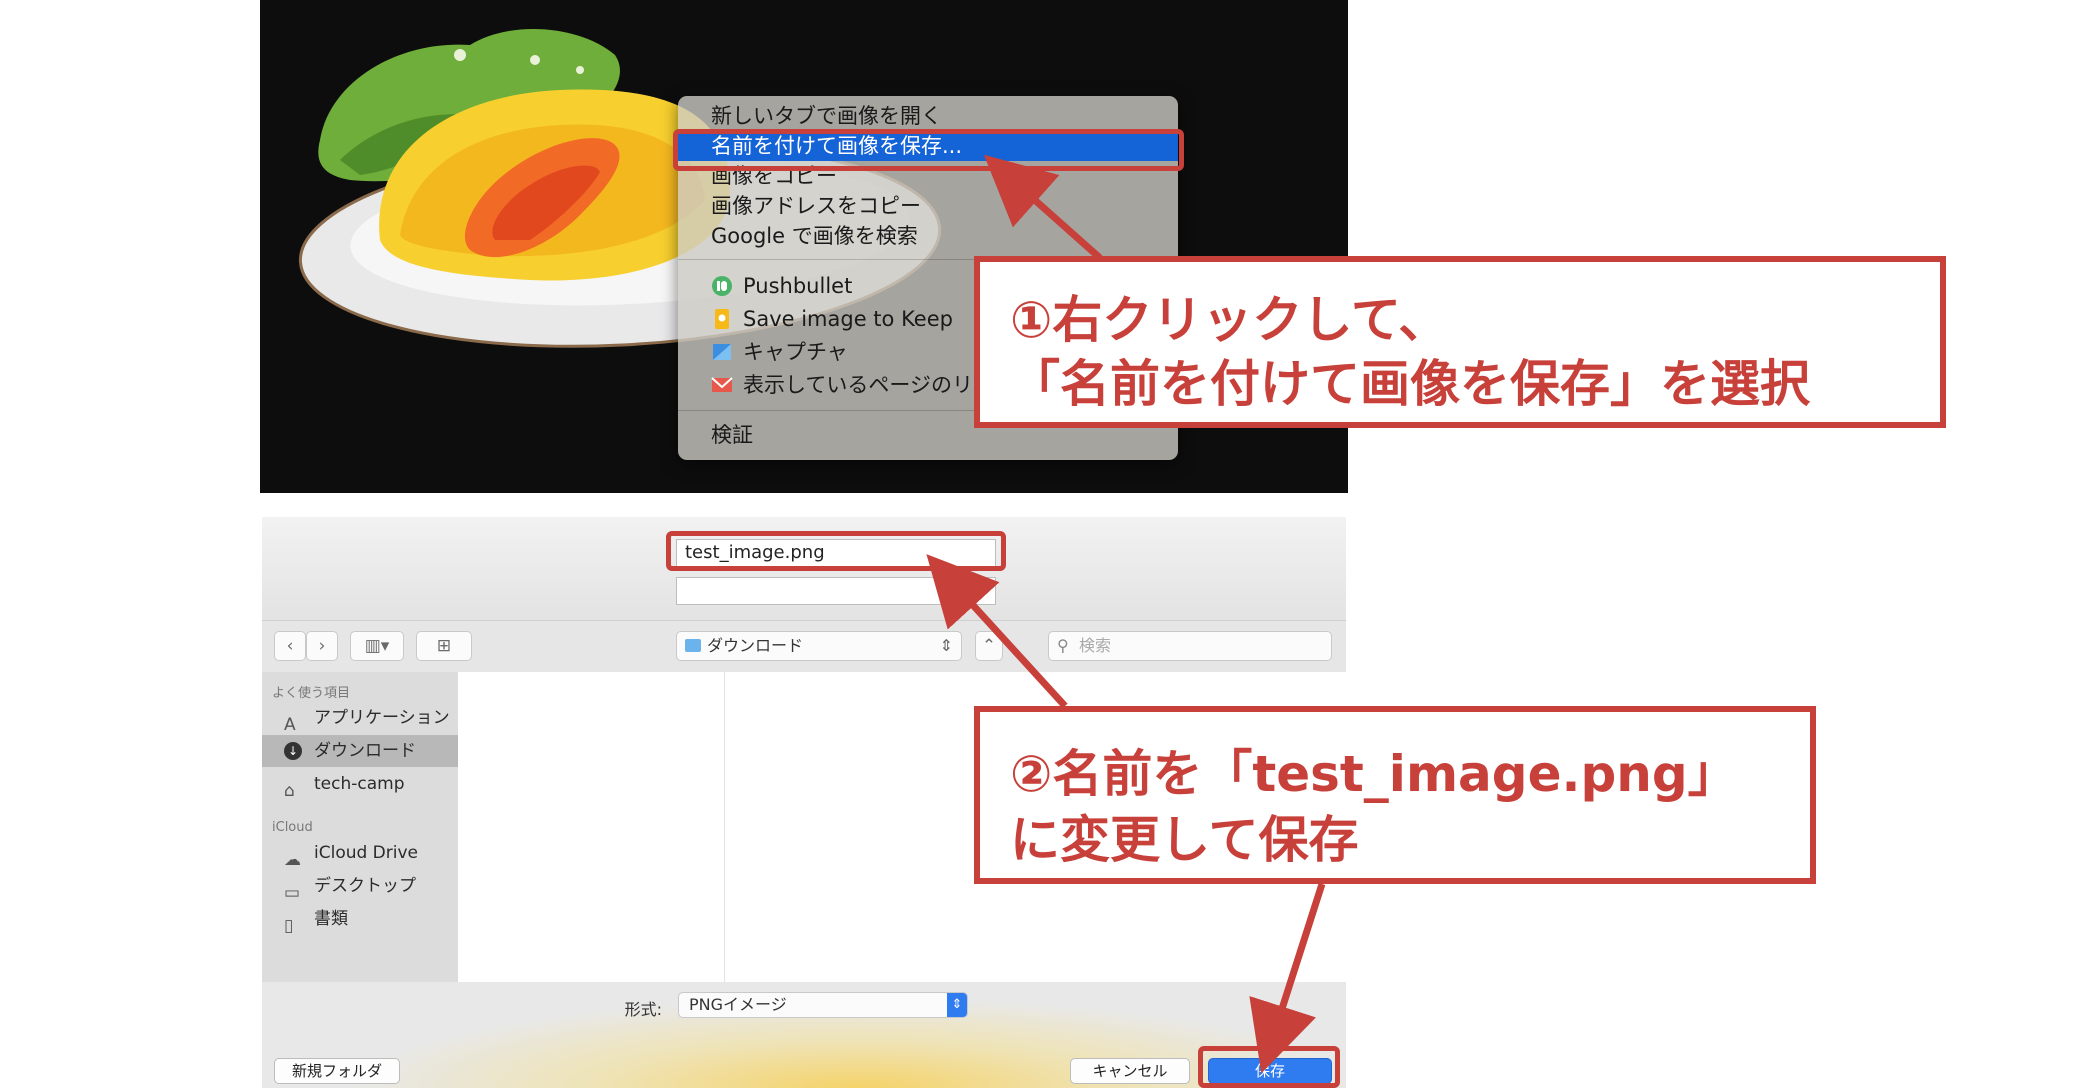 The height and width of the screenshot is (1088, 2086). What do you see at coordinates (997, 631) in the screenshot?
I see `arrow-to-filename-input` at bounding box center [997, 631].